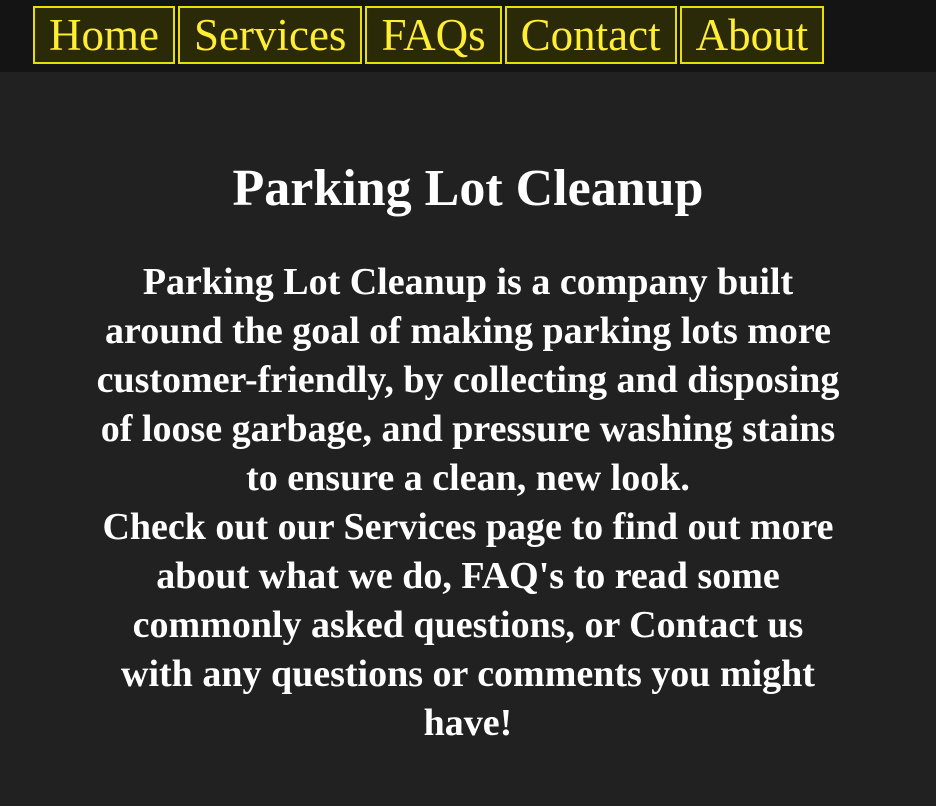 The height and width of the screenshot is (806, 936). Describe the element at coordinates (752, 35) in the screenshot. I see `nav-about-link: About` at that location.